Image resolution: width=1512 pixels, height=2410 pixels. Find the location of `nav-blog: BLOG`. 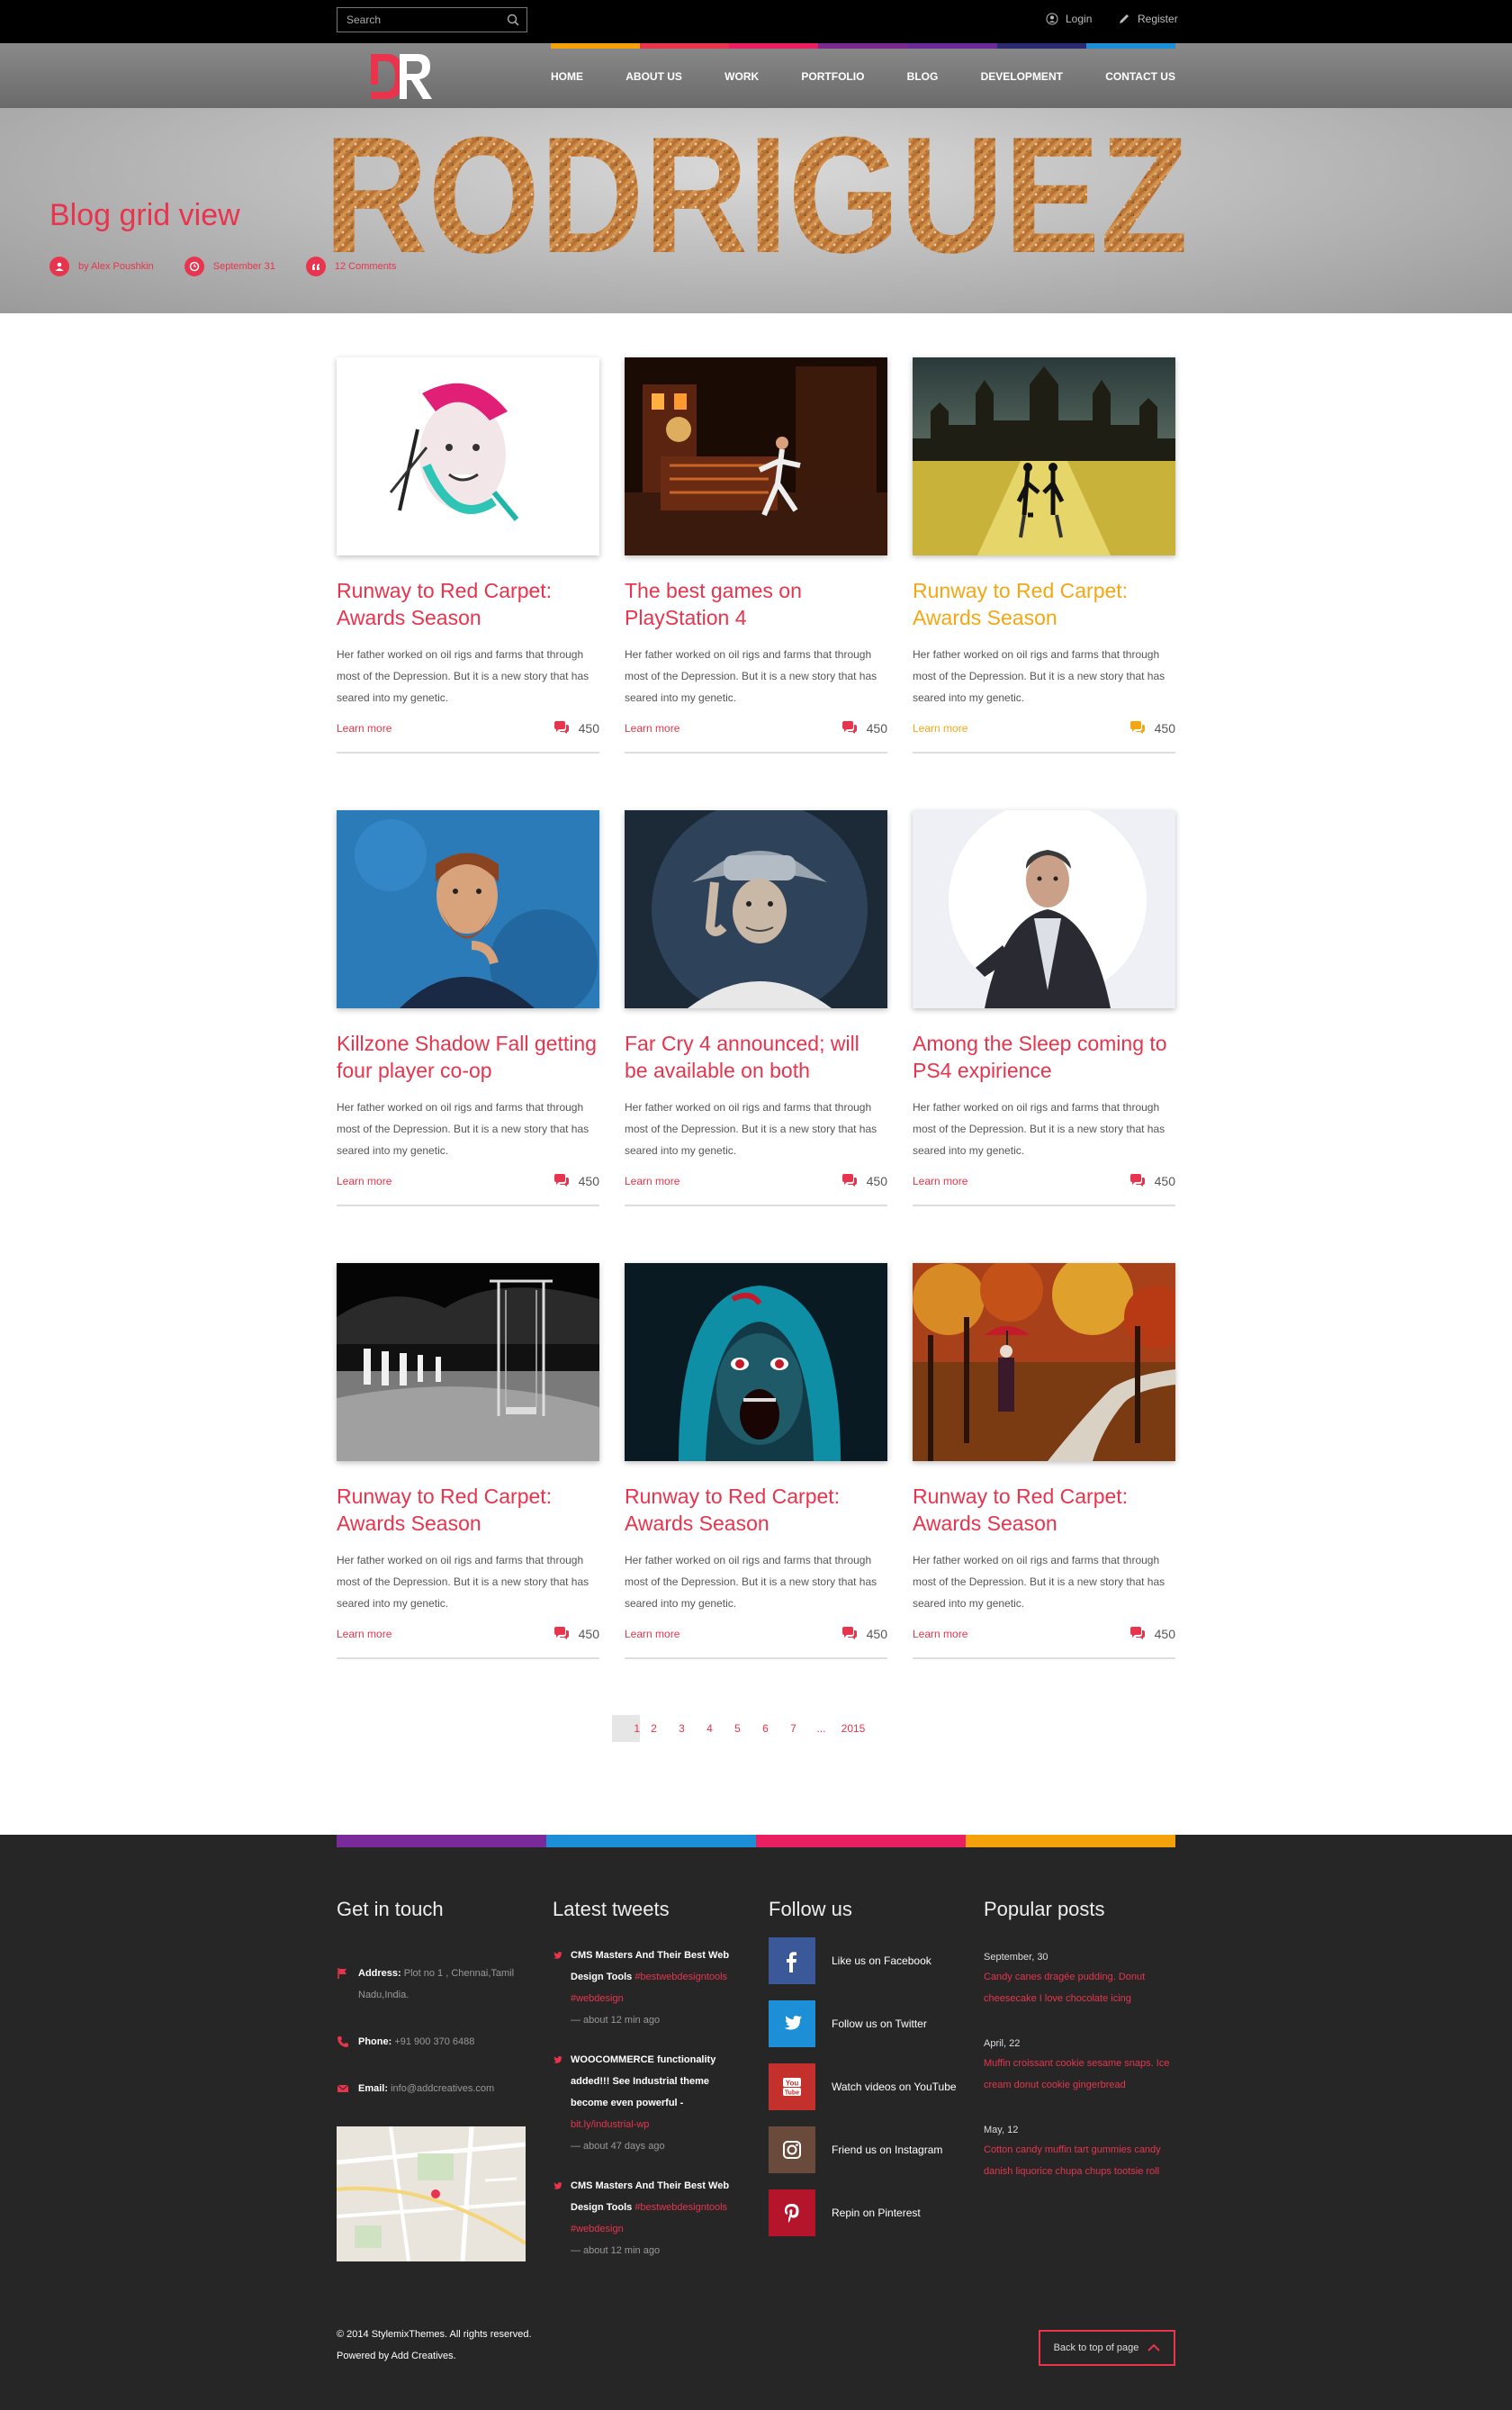

nav-blog: BLOG is located at coordinates (923, 76).